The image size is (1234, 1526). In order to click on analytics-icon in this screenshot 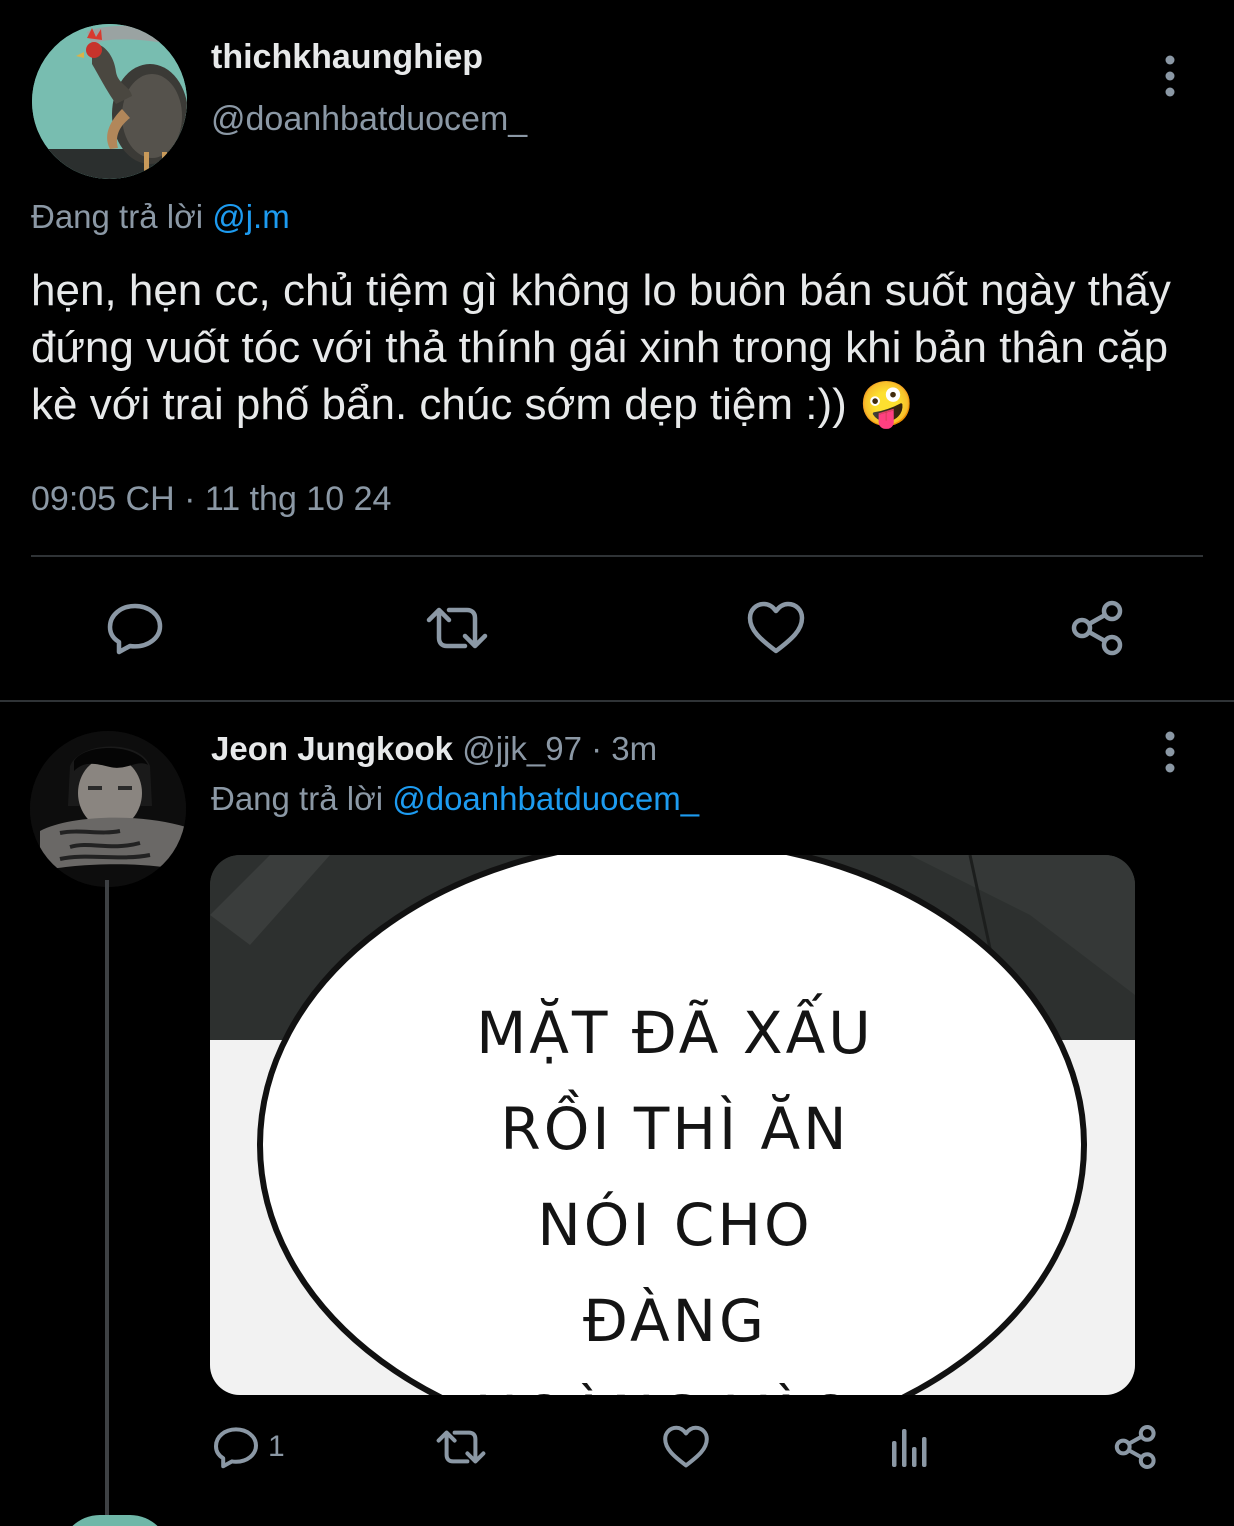, I will do `click(909, 1448)`.